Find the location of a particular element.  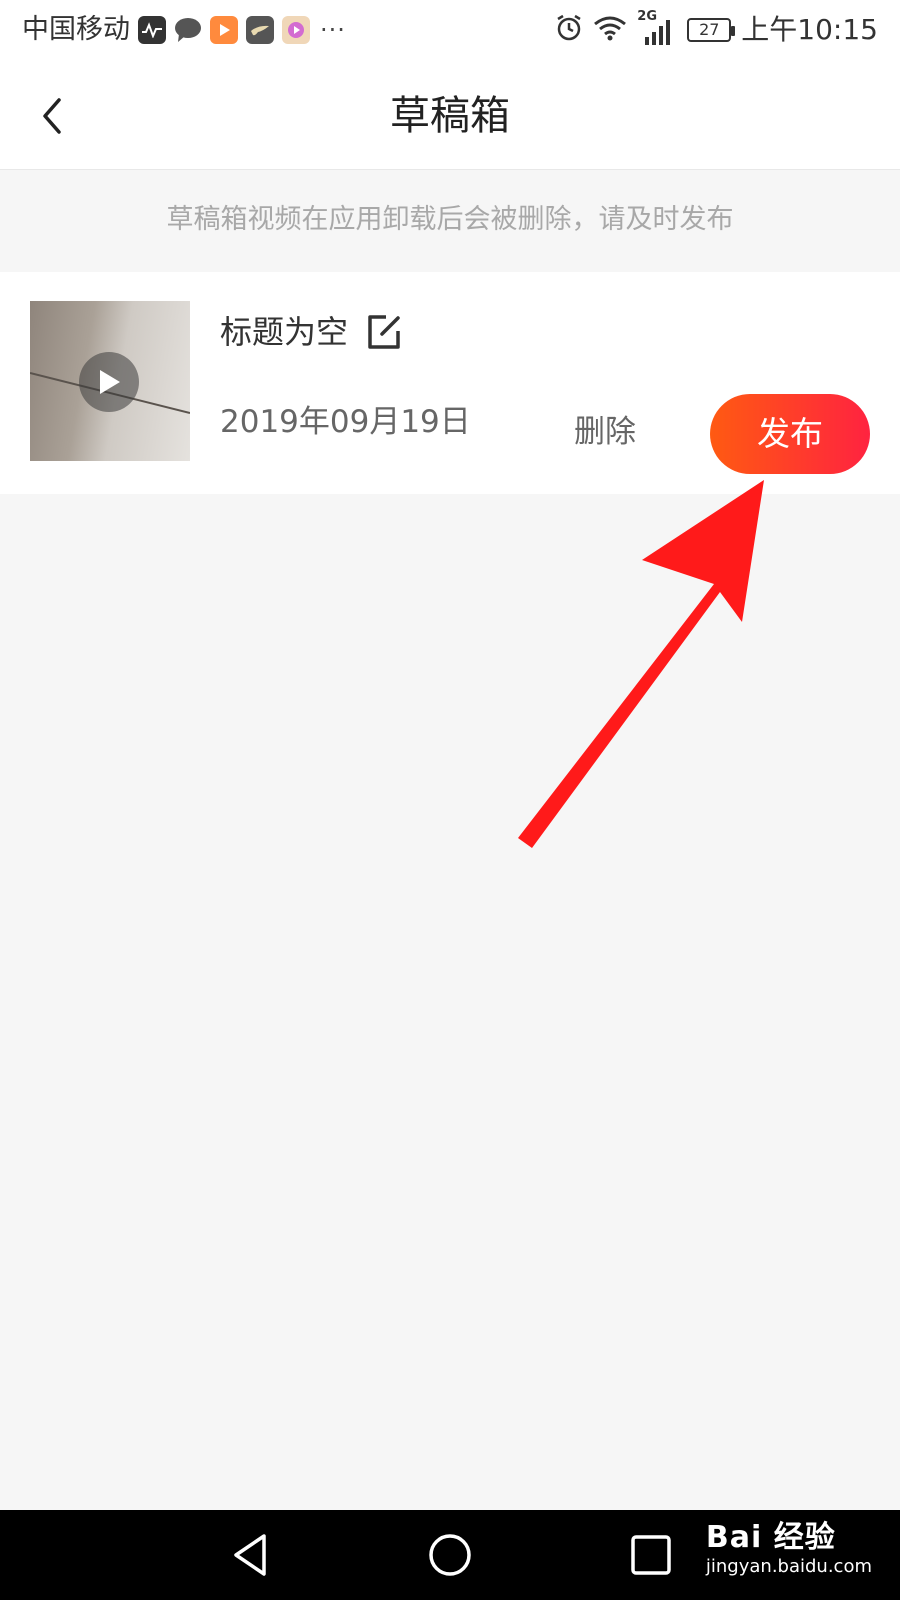

player-app-icon is located at coordinates (296, 30).